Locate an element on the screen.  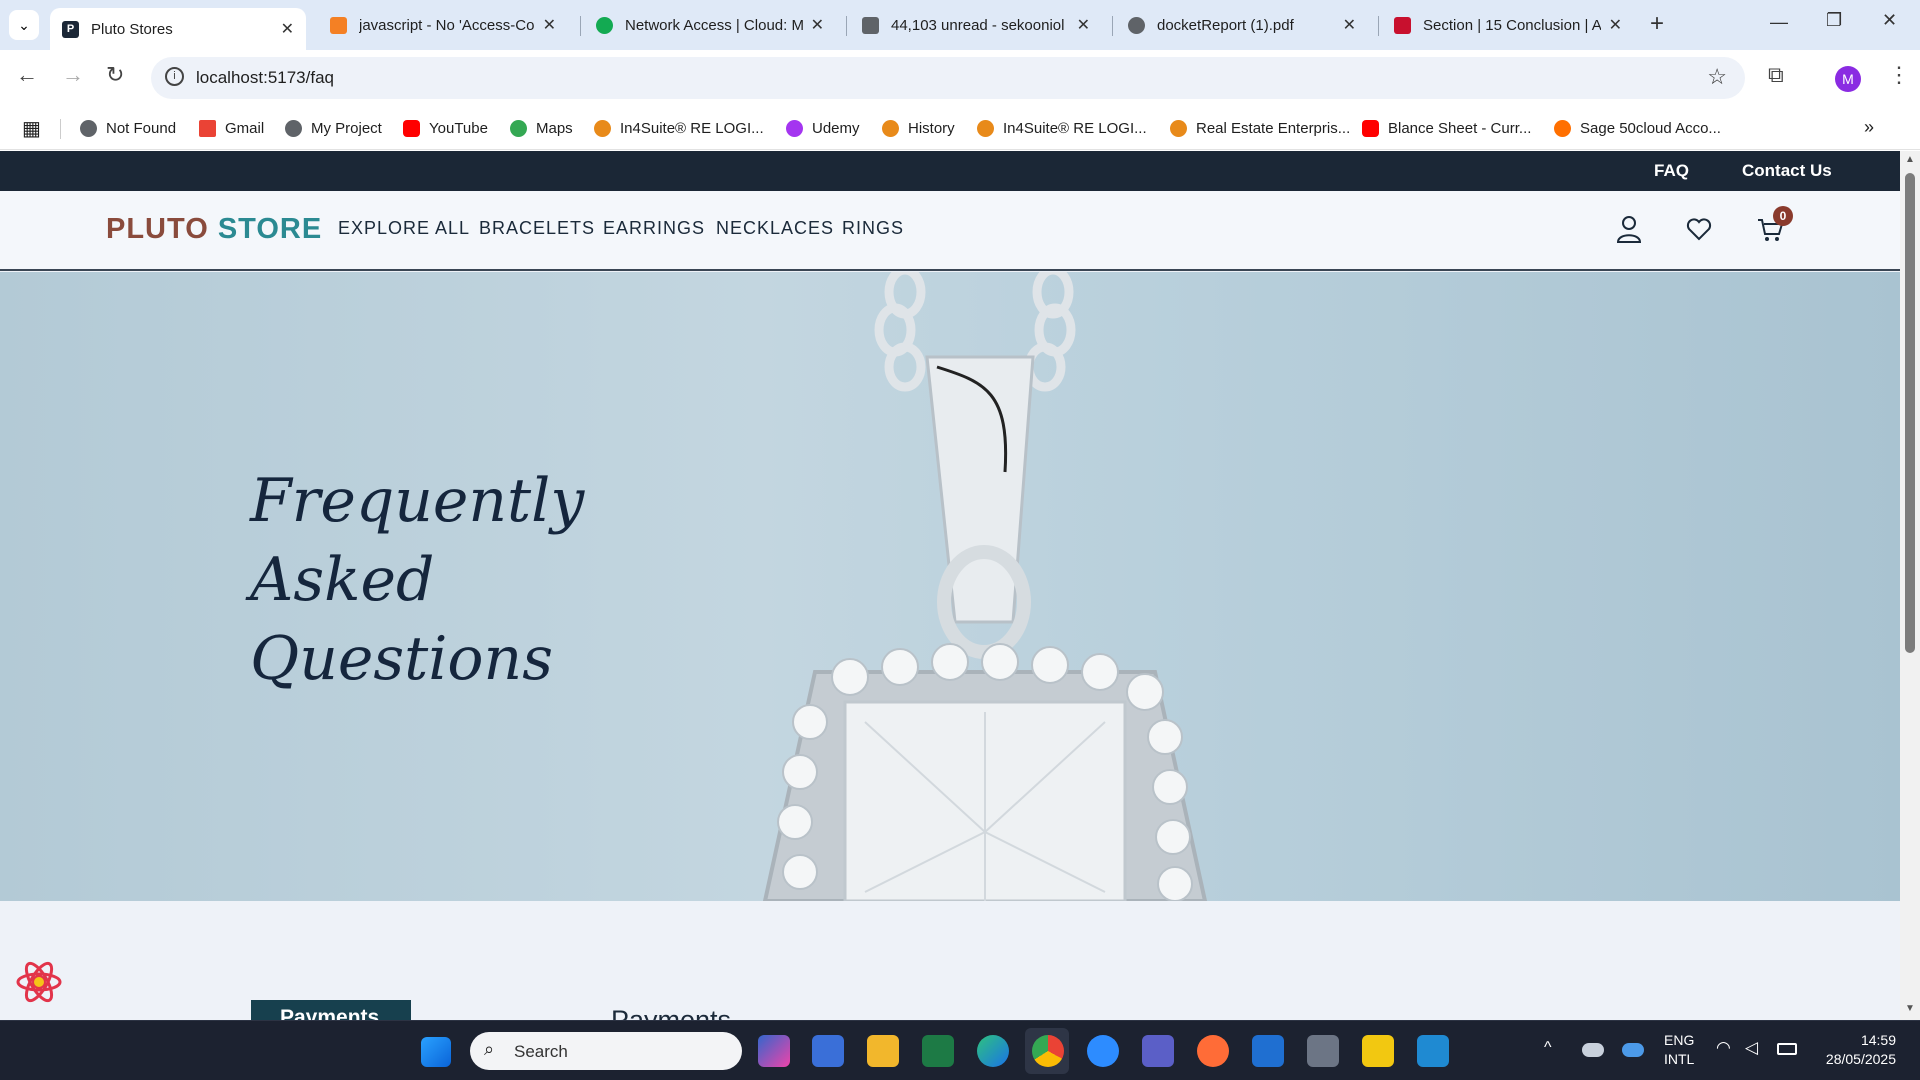
nav-necklaces: NECKLACES is located at coordinates (775, 228).